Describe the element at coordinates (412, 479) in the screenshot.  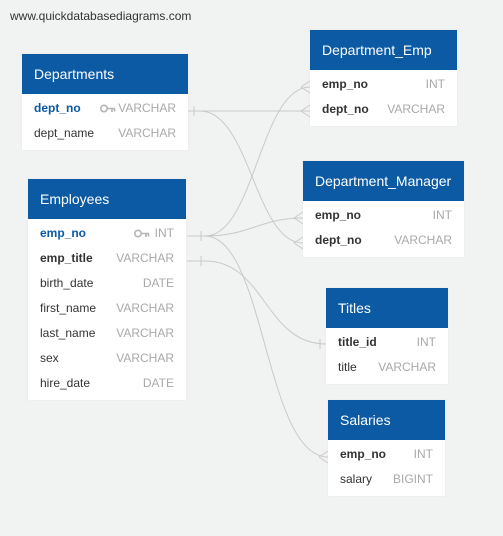
I see `field-type: BIGINT` at that location.